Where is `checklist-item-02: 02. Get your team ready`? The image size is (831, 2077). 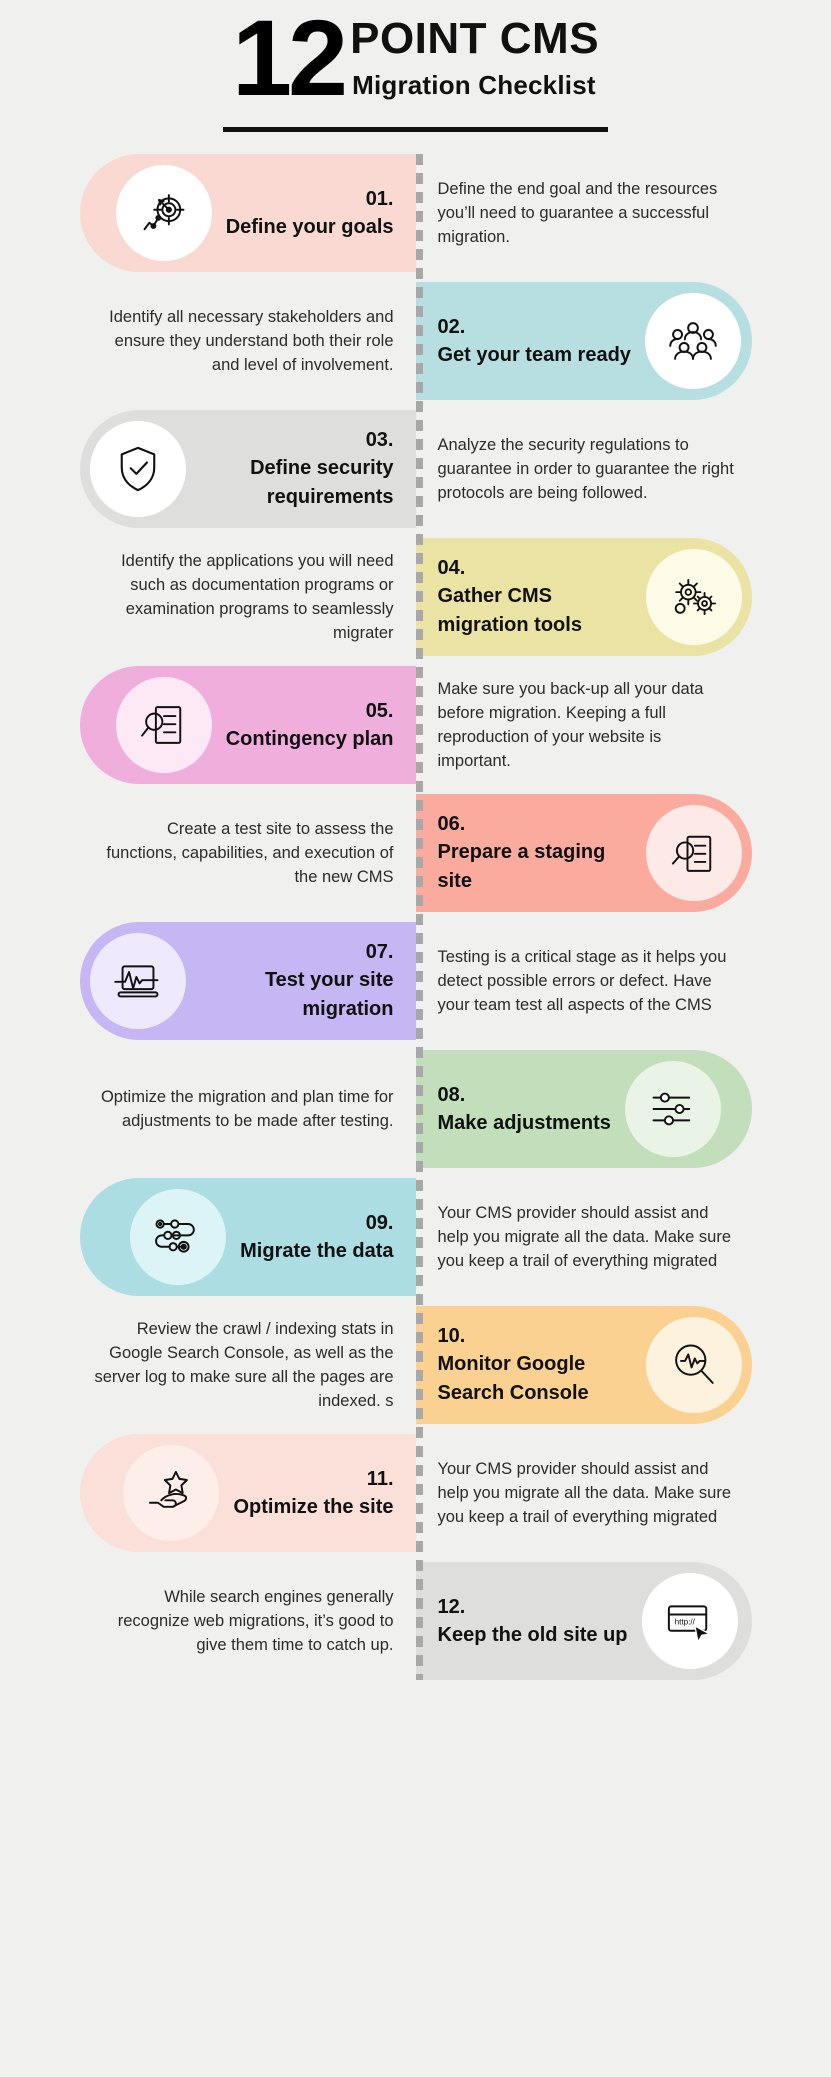 checklist-item-02: 02. Get your team ready is located at coordinates (583, 341).